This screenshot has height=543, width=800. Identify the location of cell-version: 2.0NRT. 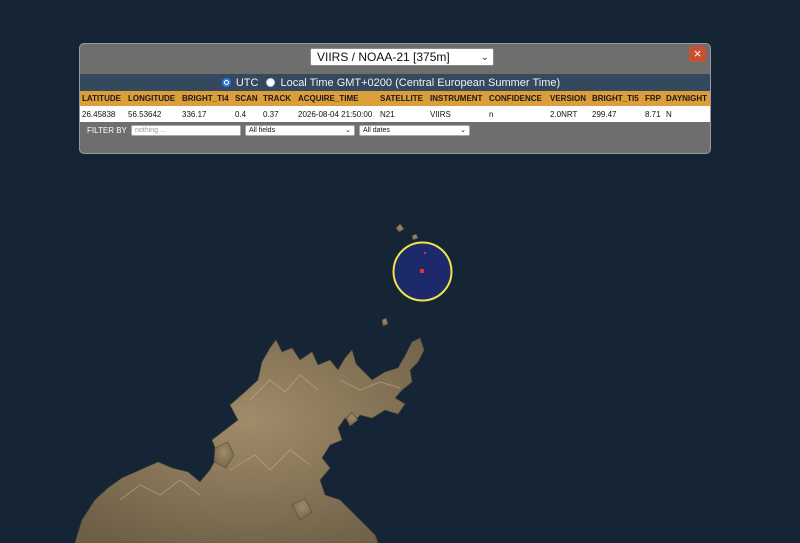
(564, 114).